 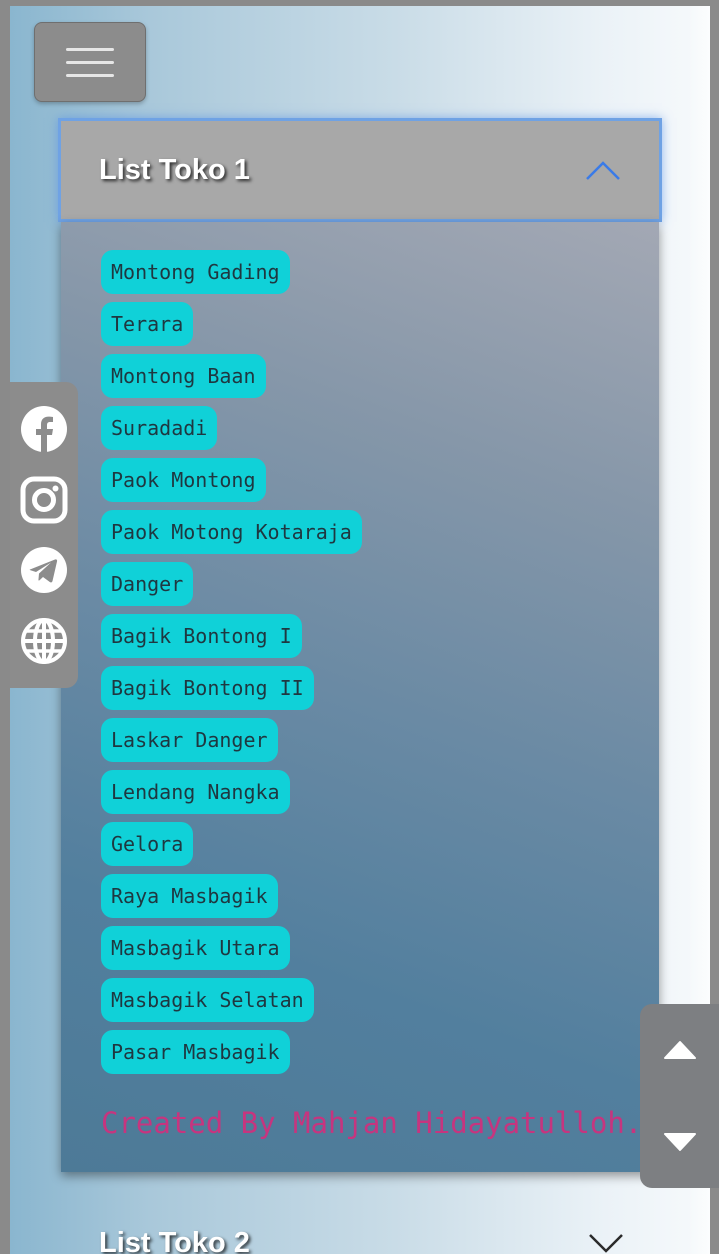 I want to click on store-chip: Suradadi, so click(x=159, y=428).